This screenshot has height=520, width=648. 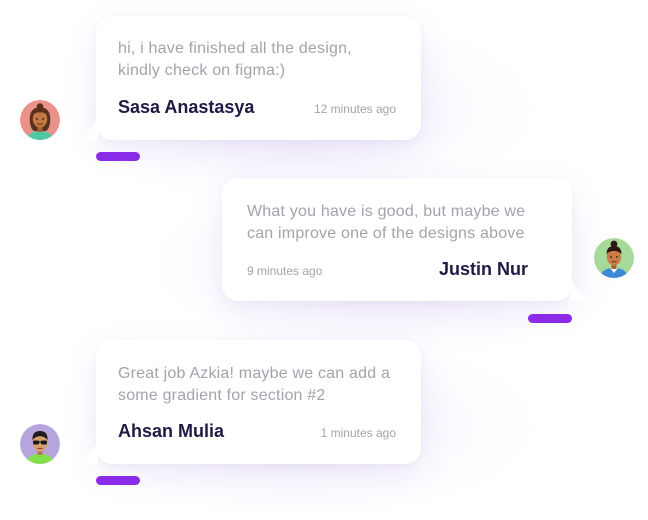 I want to click on man-with-sunglasses-avatar-icon, so click(x=40, y=444).